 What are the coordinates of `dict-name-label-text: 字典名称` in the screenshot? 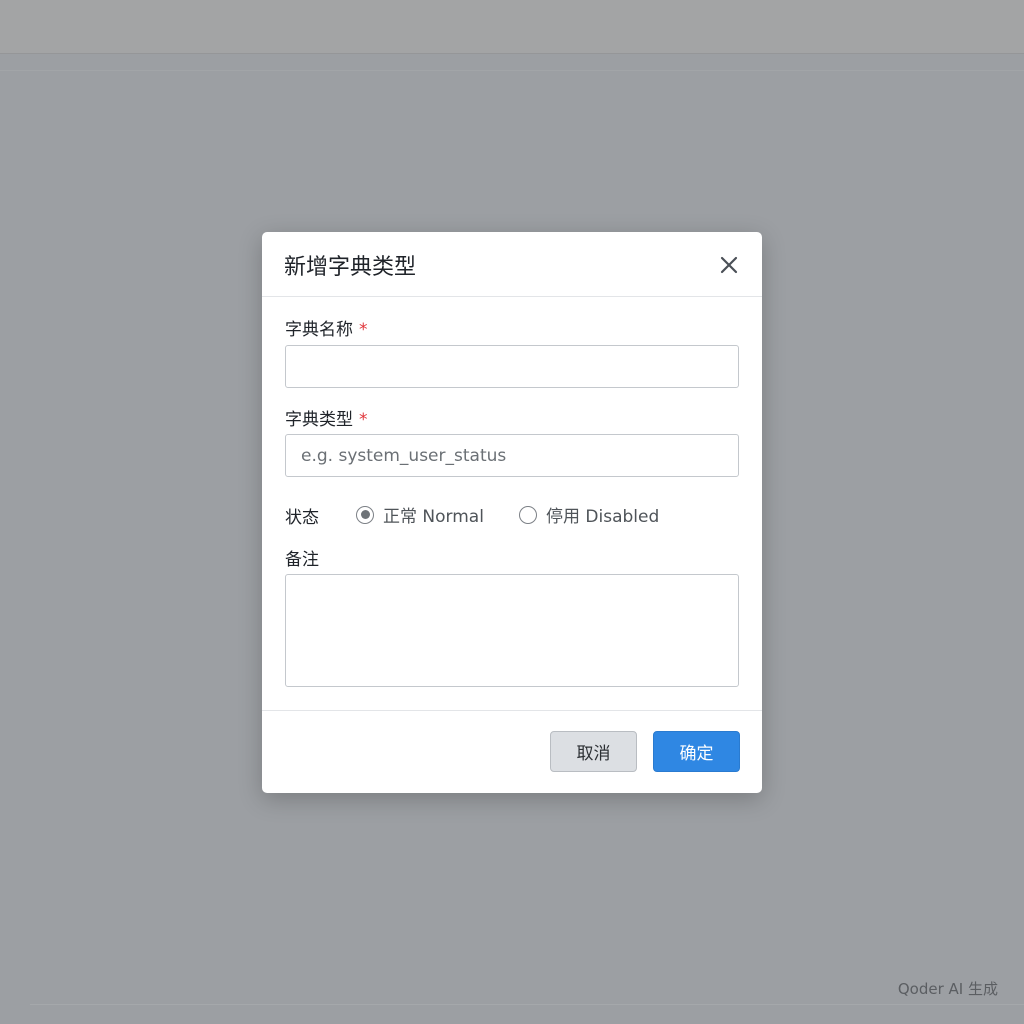 It's located at (319, 330).